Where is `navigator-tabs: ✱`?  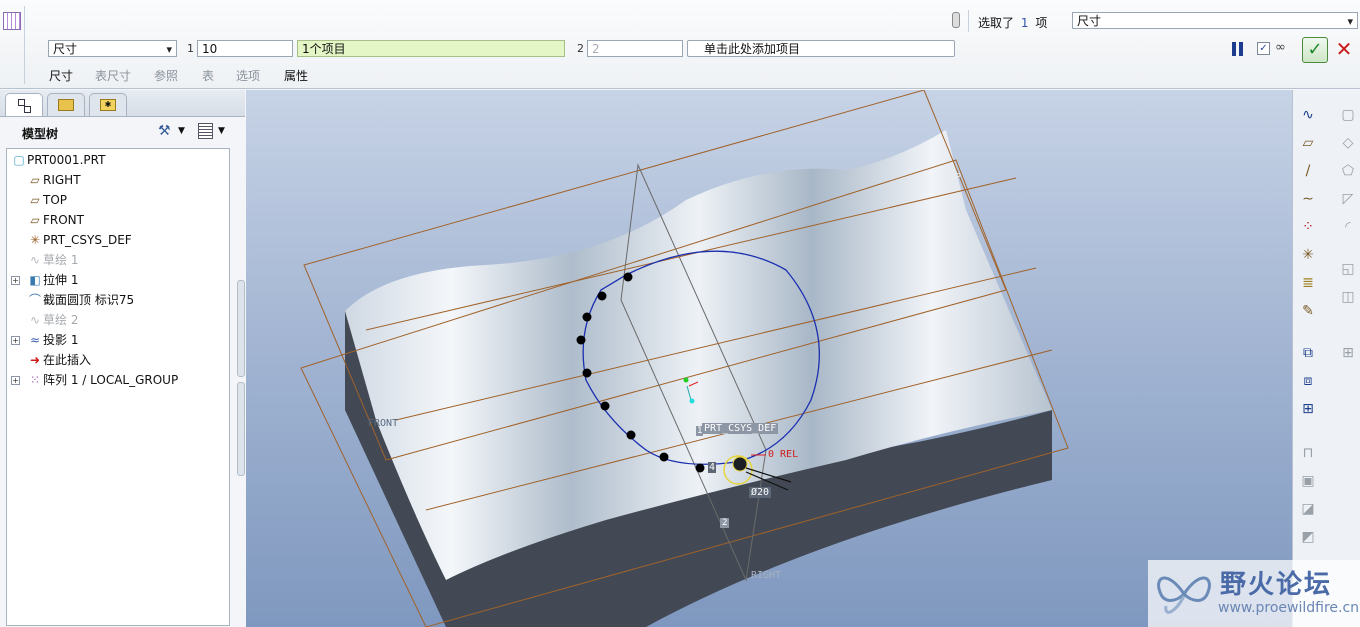 navigator-tabs: ✱ is located at coordinates (122, 103).